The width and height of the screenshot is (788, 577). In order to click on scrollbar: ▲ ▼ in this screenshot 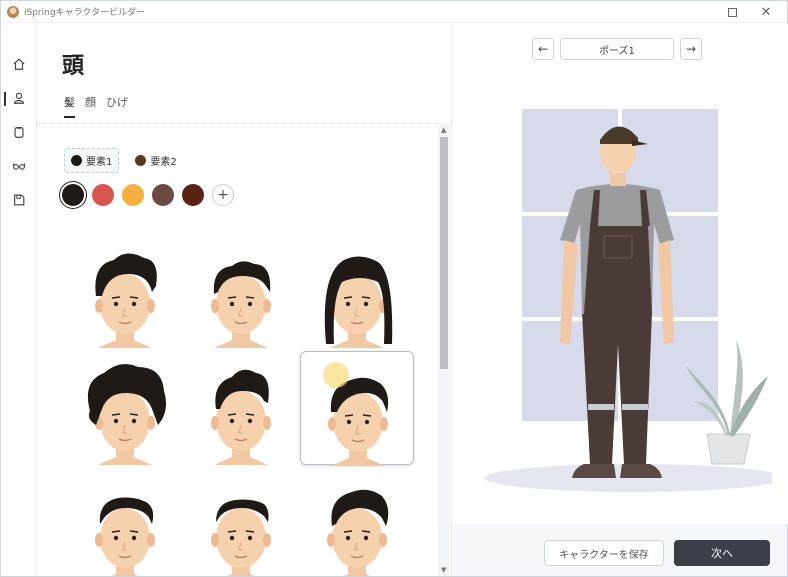, I will do `click(444, 349)`.